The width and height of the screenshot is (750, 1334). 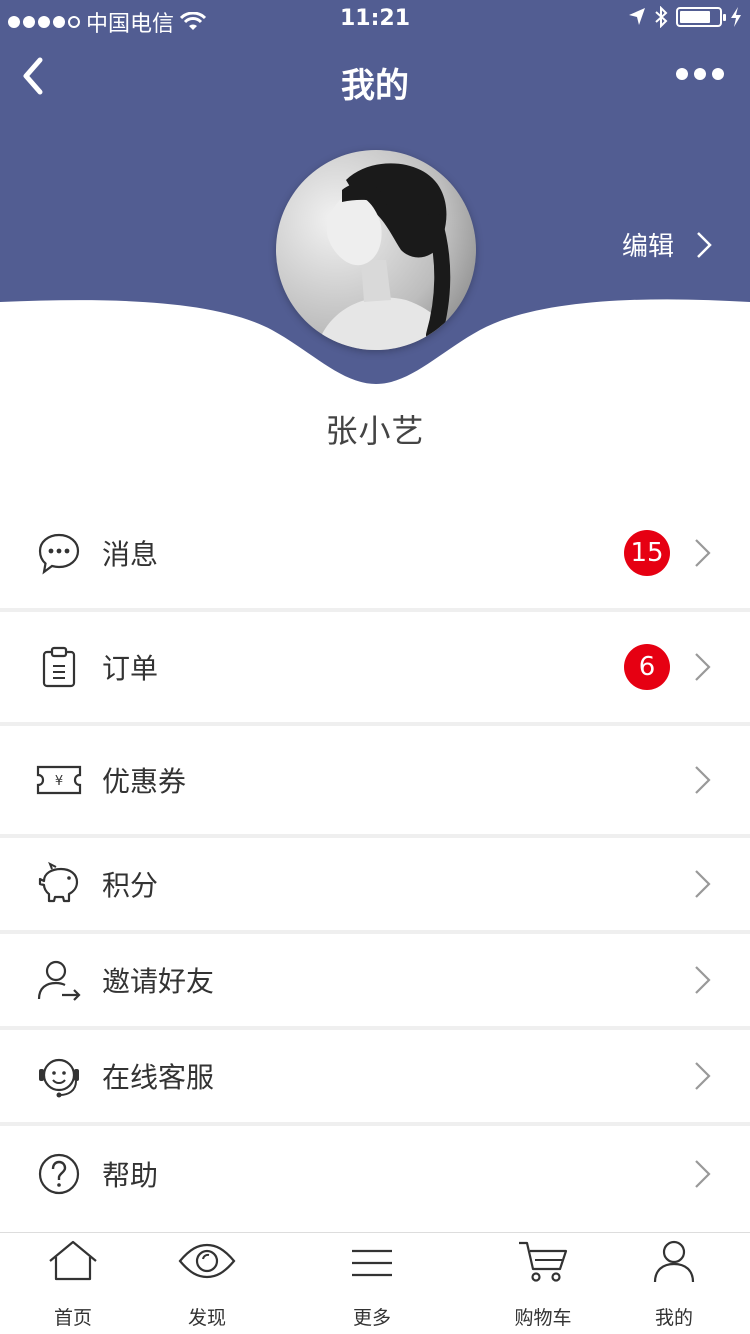 What do you see at coordinates (144, 781) in the screenshot?
I see `menu-label: 优惠券` at bounding box center [144, 781].